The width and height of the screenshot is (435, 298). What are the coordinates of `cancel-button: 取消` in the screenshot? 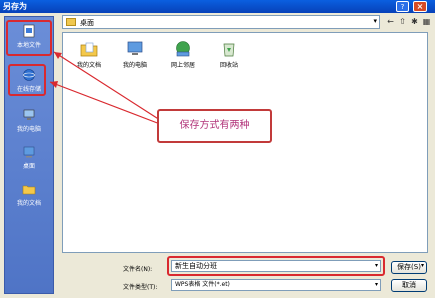 It's located at (409, 285).